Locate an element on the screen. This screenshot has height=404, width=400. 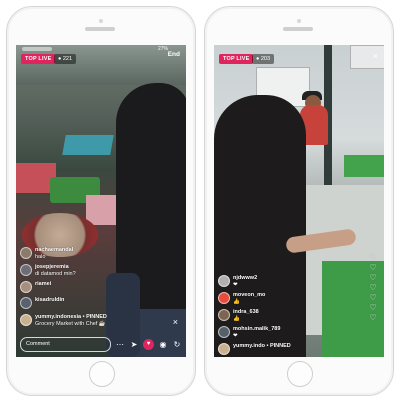
comment-text: mohsin.malik_789 ❤ is located at coordinates (256, 332).